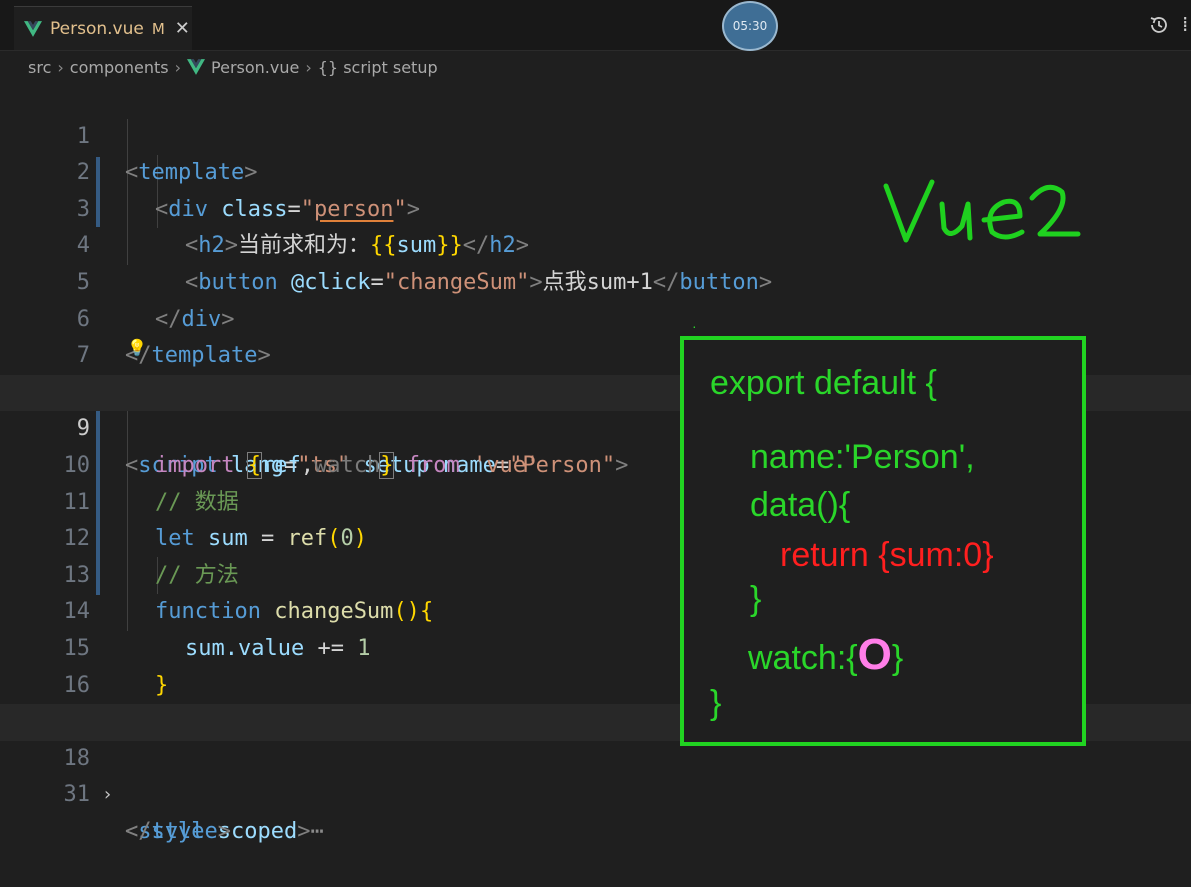 The image size is (1191, 887). Describe the element at coordinates (182, 28) in the screenshot. I see `close-icon: ✕` at that location.